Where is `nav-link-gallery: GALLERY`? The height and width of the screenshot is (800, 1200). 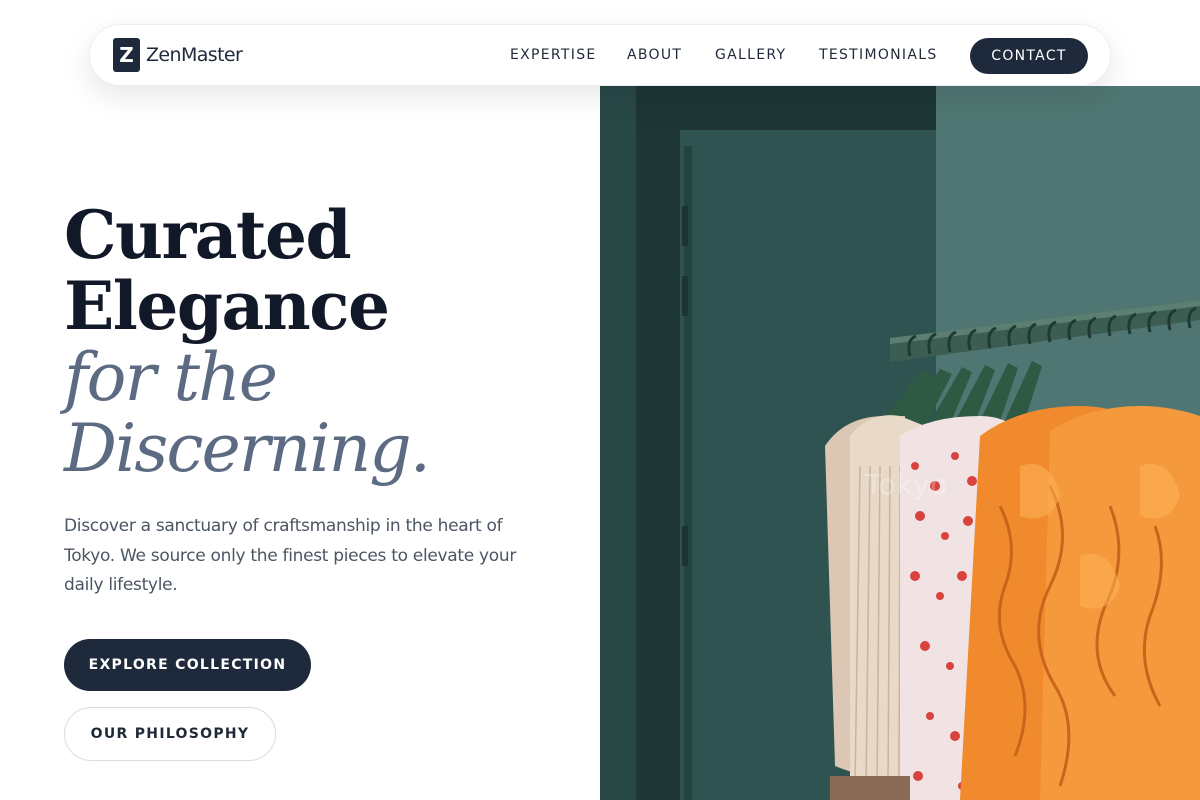
nav-link-gallery: GALLERY is located at coordinates (750, 55).